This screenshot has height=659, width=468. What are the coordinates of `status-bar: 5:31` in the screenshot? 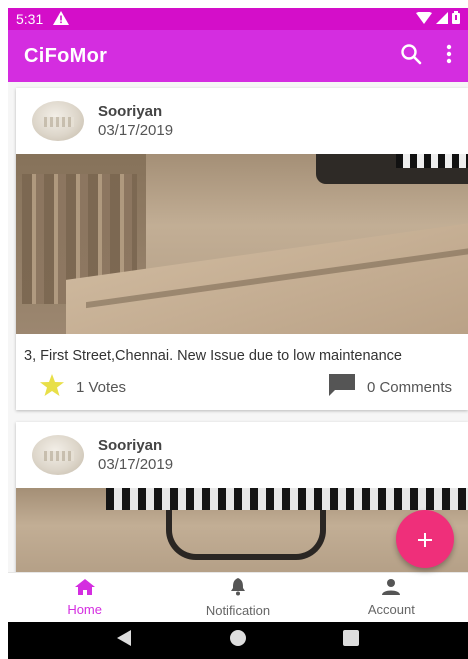 It's located at (238, 19).